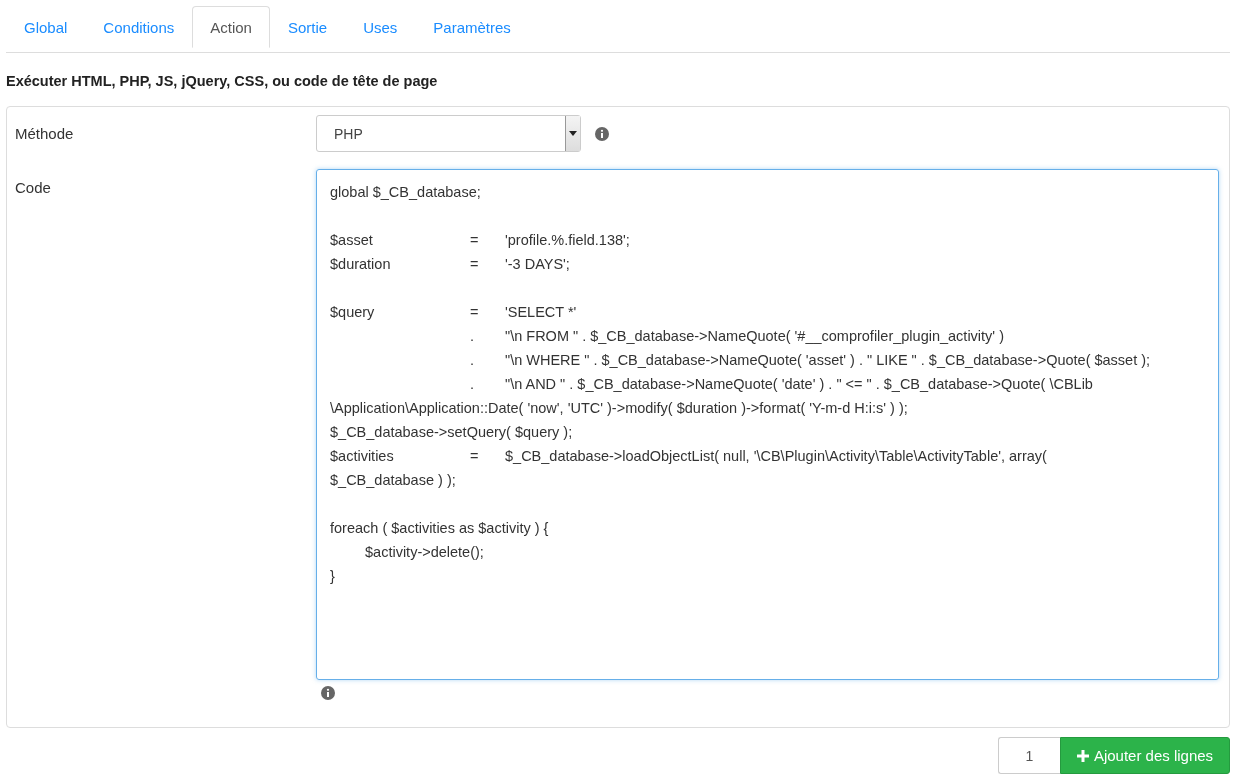 The width and height of the screenshot is (1236, 781). Describe the element at coordinates (1082, 755) in the screenshot. I see `plus-icon` at that location.